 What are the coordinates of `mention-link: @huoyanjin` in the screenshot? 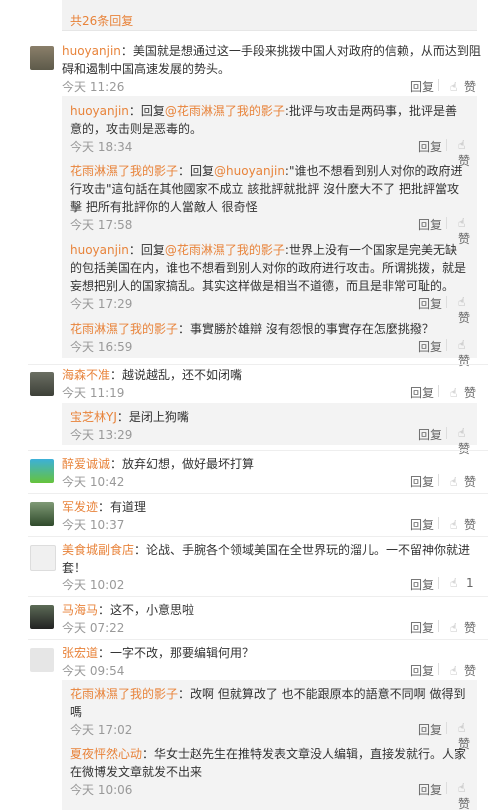 It's located at (249, 171).